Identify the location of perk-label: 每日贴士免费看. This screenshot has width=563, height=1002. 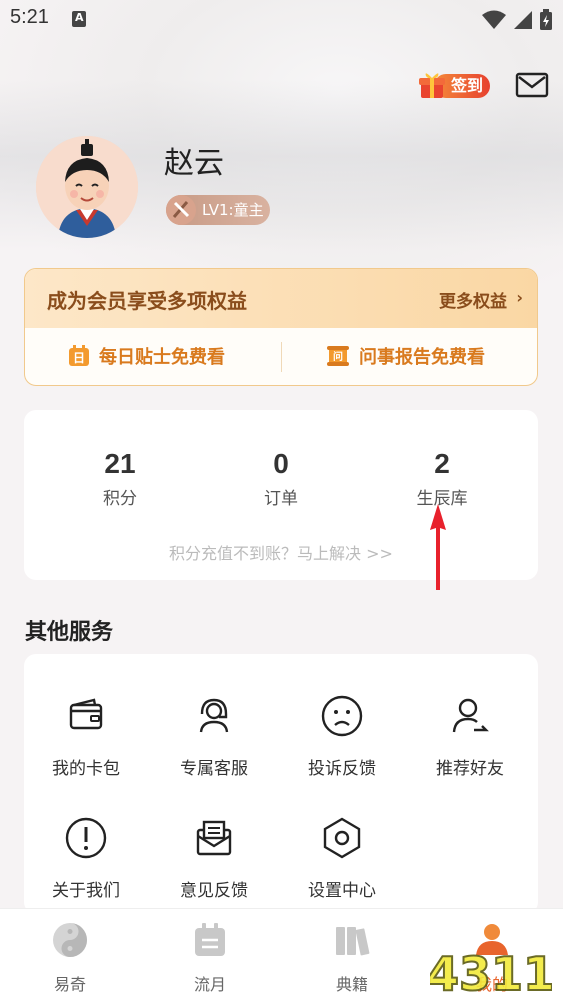
(162, 357).